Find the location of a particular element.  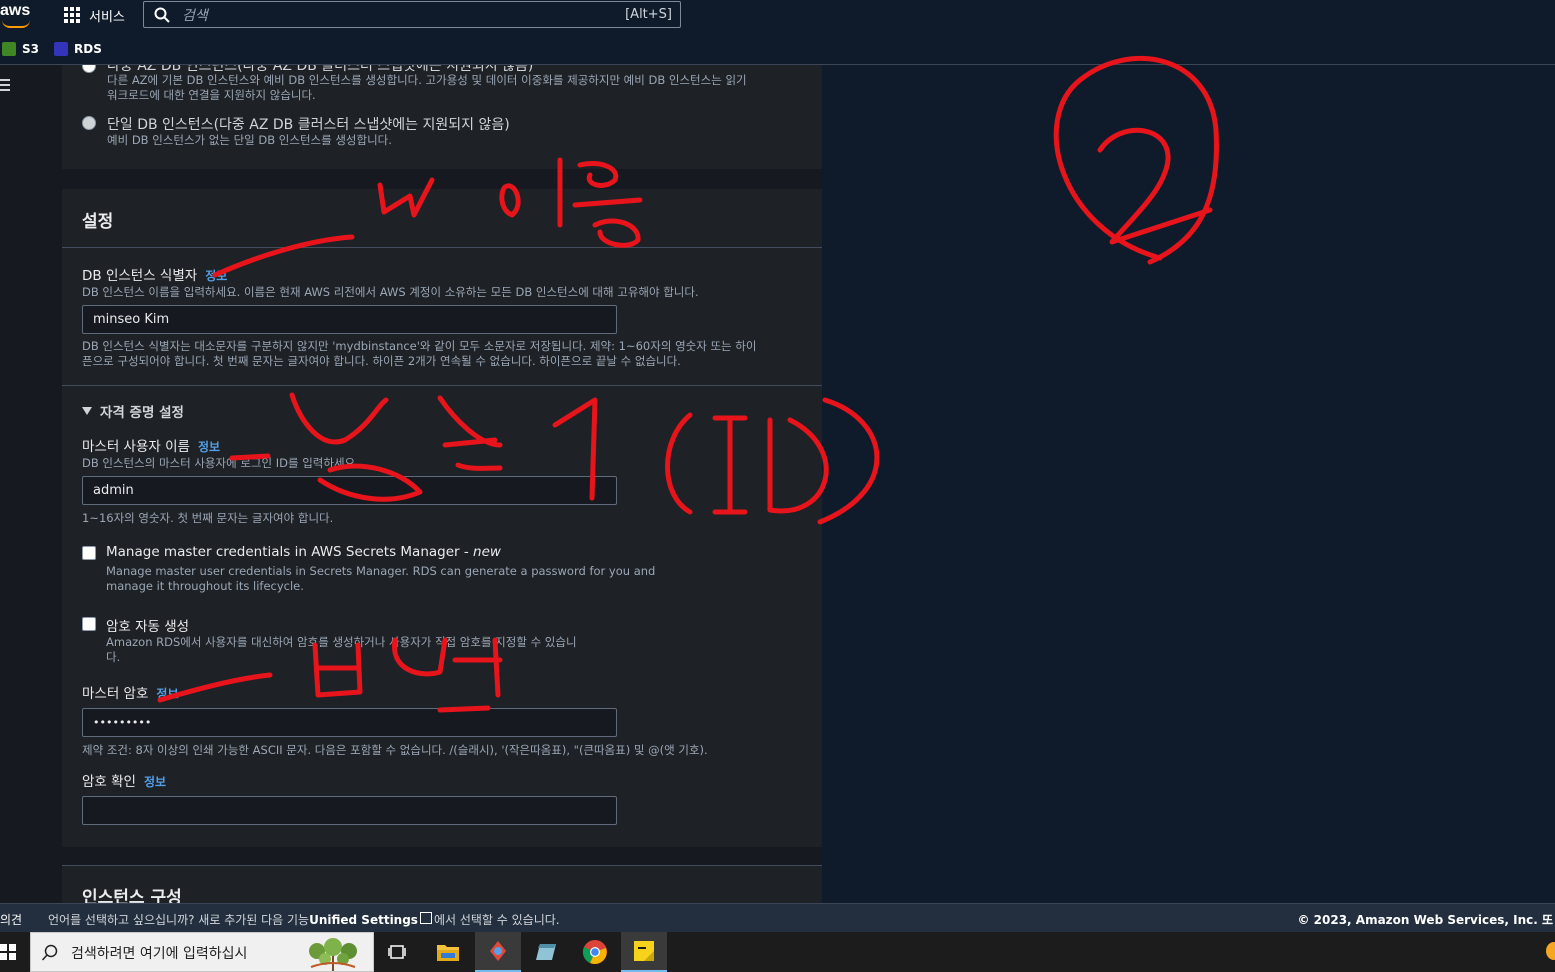

file-explorer-icon is located at coordinates (448, 953).